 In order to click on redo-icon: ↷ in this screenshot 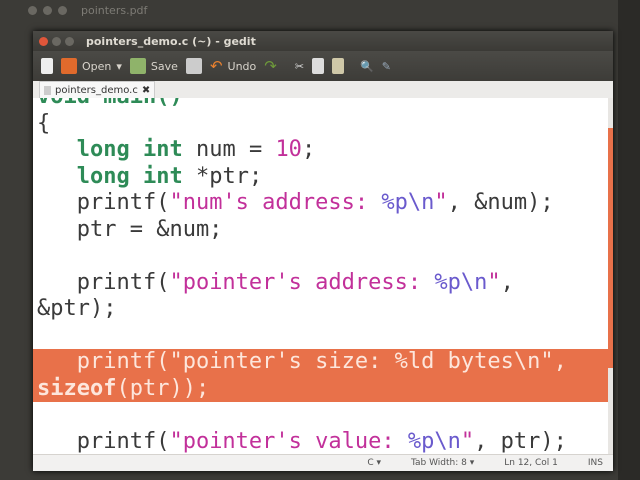, I will do `click(270, 66)`.